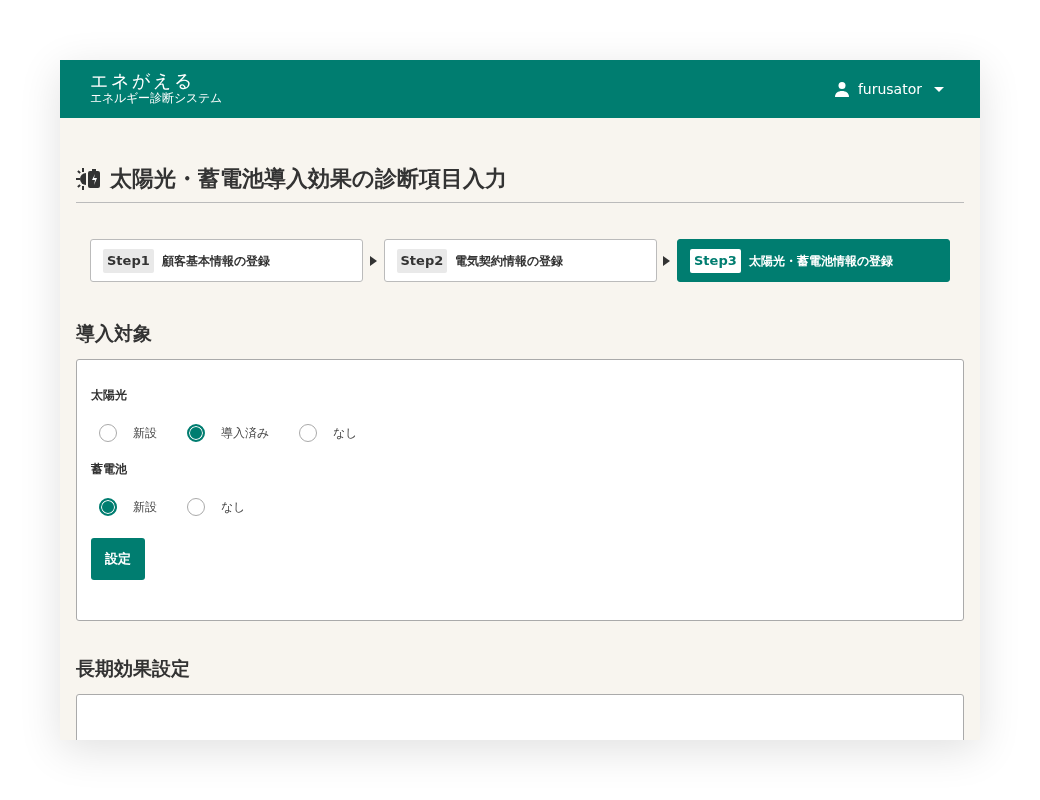  I want to click on step-number: Step1, so click(128, 261).